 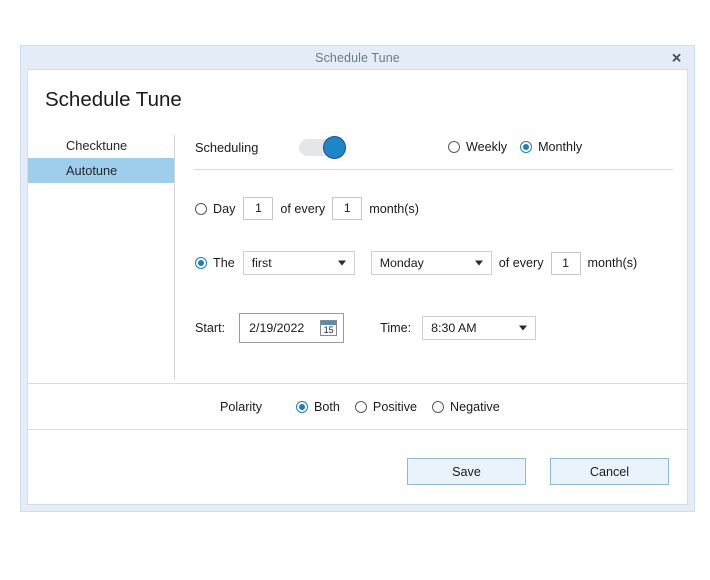 I want to click on scheduling-row: Scheduling Weekly Monthly, so click(x=433, y=151).